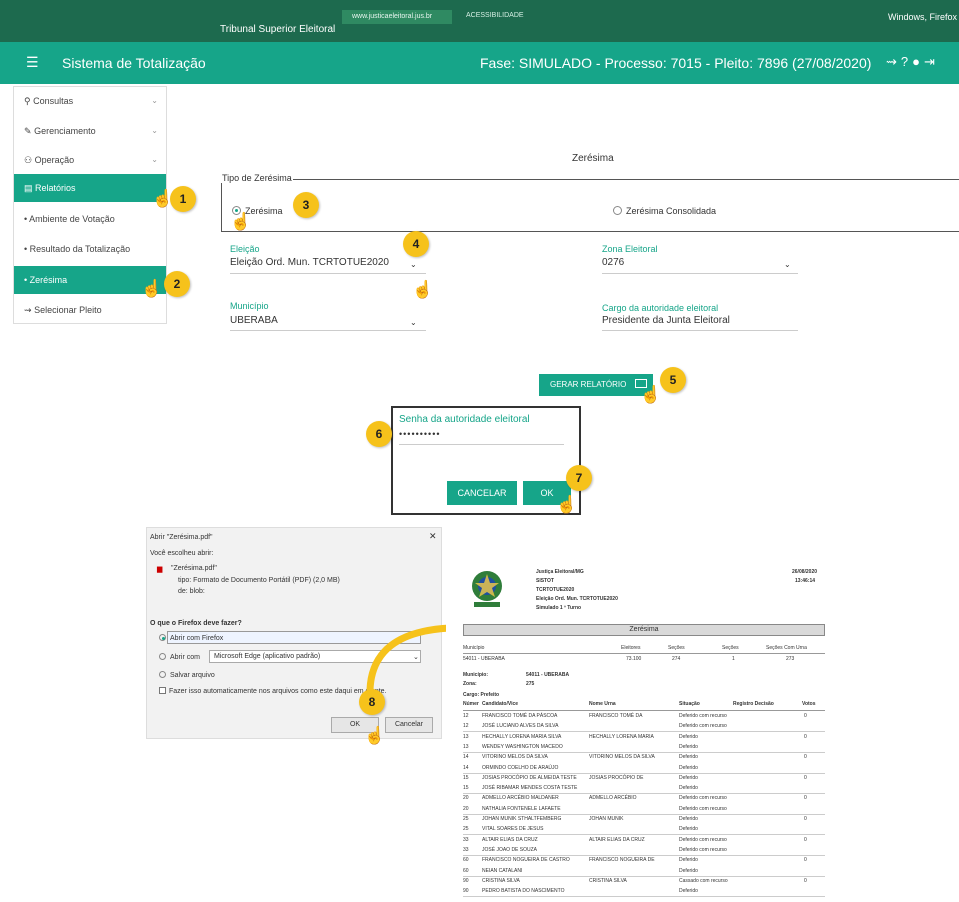 This screenshot has height=902, width=959. What do you see at coordinates (187, 675) in the screenshot?
I see `radio-save-file: Salvar arquivo` at bounding box center [187, 675].